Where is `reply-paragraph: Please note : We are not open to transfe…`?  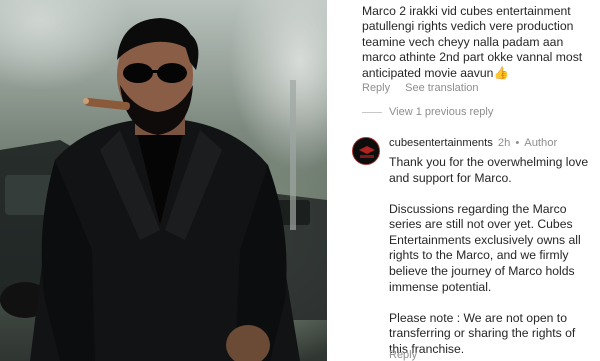
reply-paragraph: Please note : We are not open to transfe… is located at coordinates (482, 333).